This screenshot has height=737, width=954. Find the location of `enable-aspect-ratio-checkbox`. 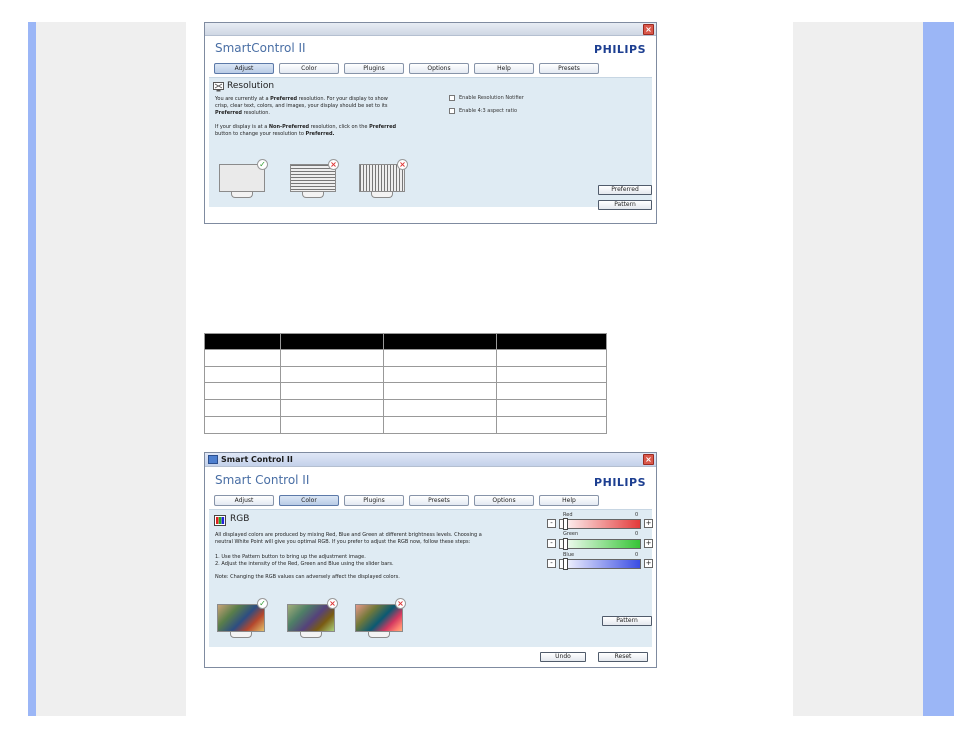

enable-aspect-ratio-checkbox is located at coordinates (452, 111).